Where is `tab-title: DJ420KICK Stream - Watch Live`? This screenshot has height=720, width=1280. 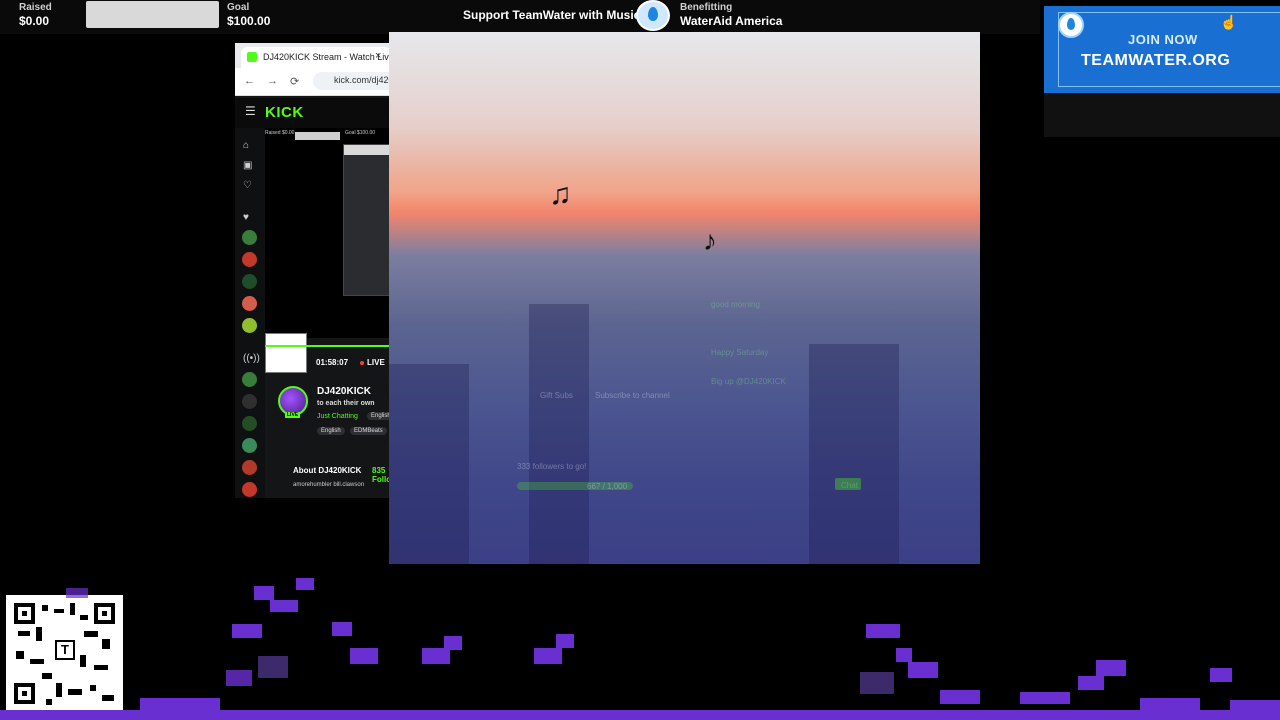 tab-title: DJ420KICK Stream - Watch Live is located at coordinates (326, 57).